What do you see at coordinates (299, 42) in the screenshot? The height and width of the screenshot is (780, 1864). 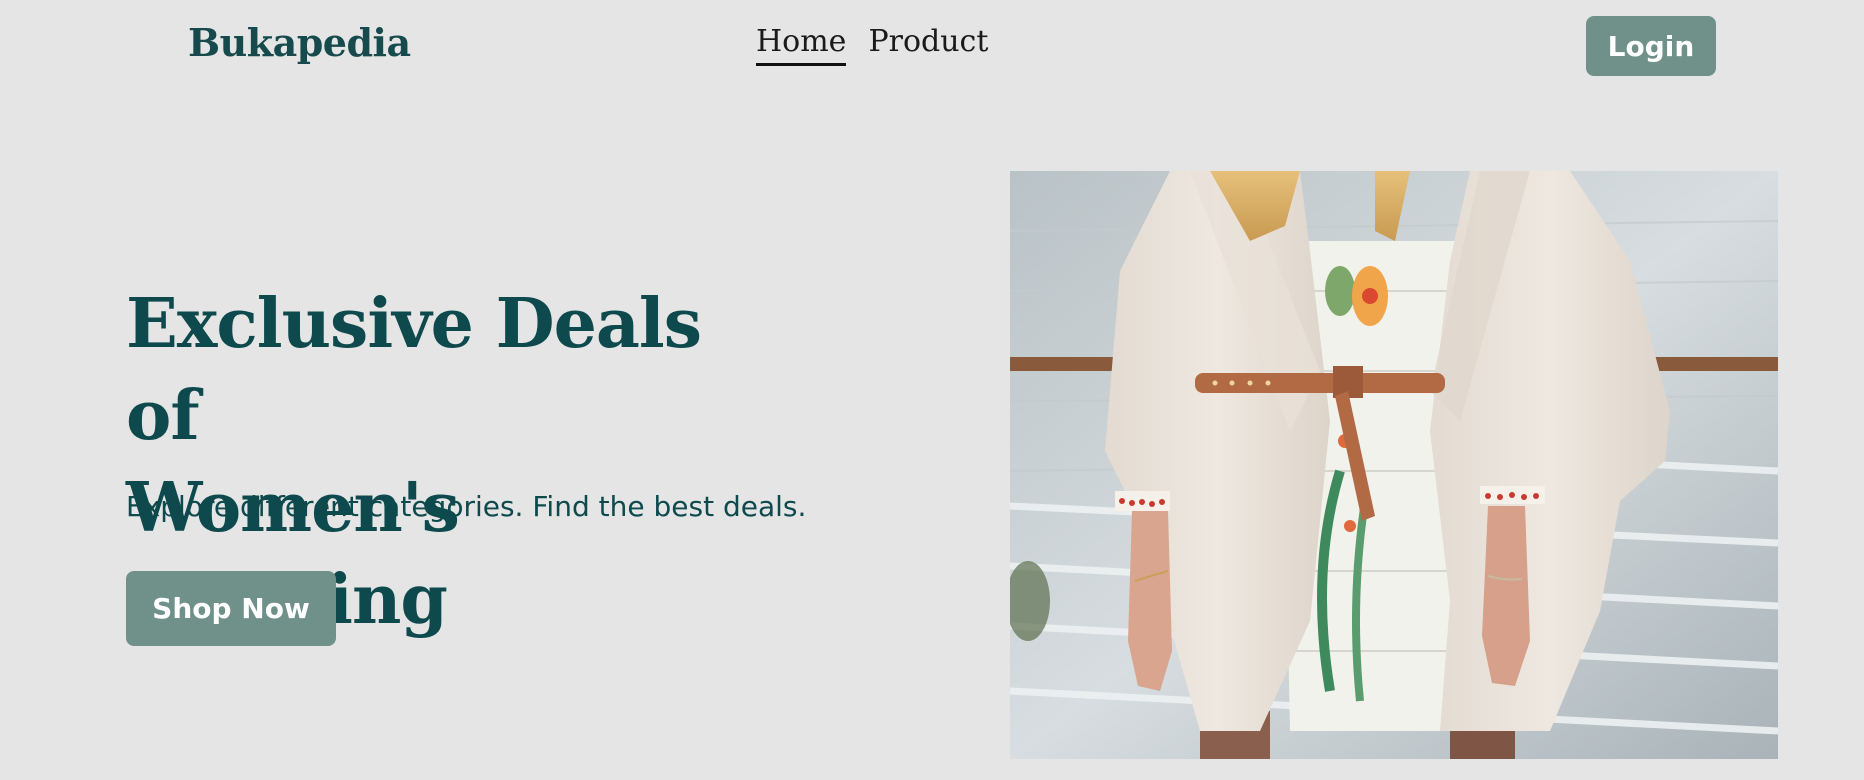 I see `brand-logo: Bukapedia` at bounding box center [299, 42].